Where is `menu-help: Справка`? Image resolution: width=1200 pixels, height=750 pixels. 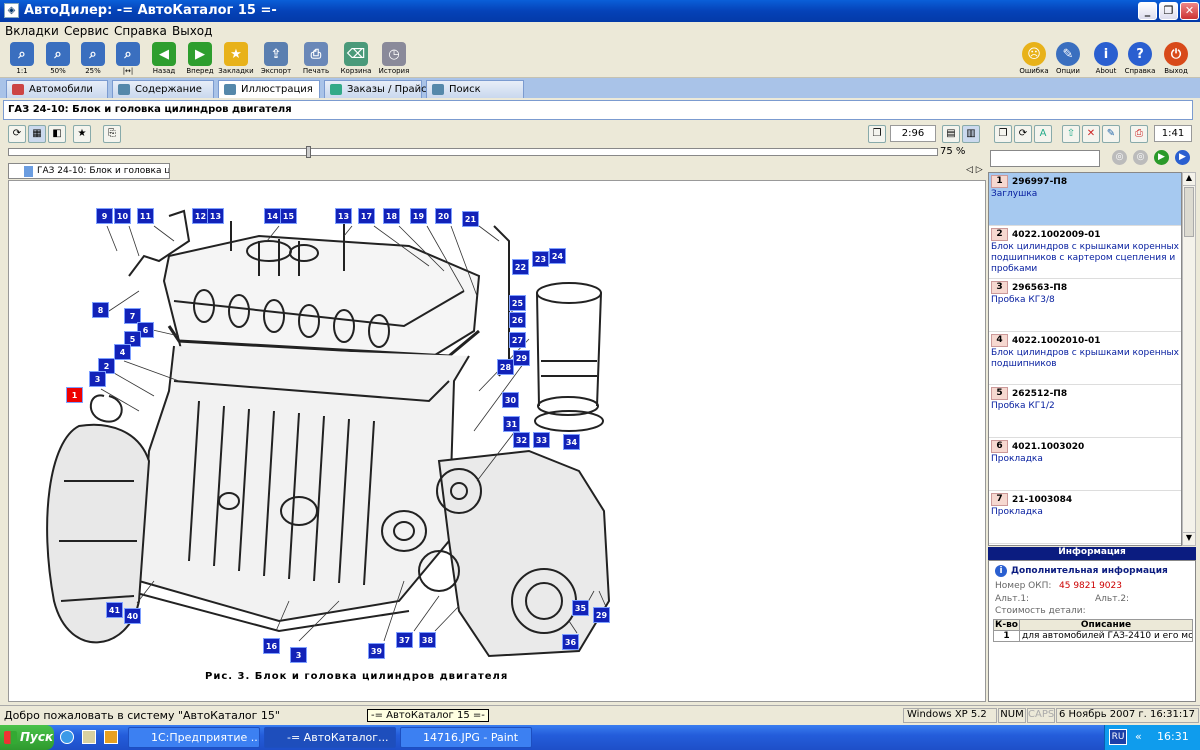
menu-help: Справка is located at coordinates (140, 31).